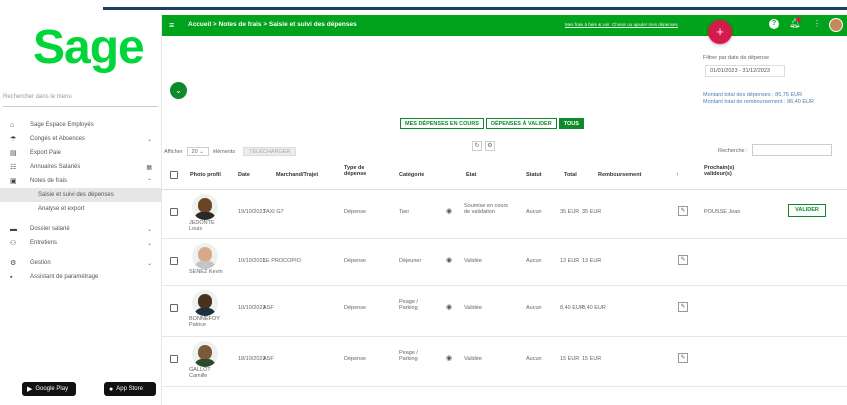 The image size is (847, 405). Describe the element at coordinates (720, 32) in the screenshot. I see `add-expense-button: +` at that location.